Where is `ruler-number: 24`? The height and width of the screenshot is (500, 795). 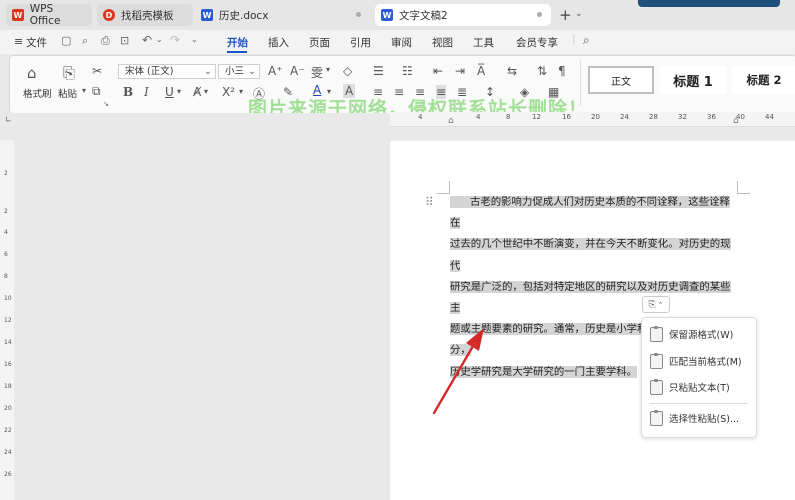
ruler-number: 24 is located at coordinates (624, 117).